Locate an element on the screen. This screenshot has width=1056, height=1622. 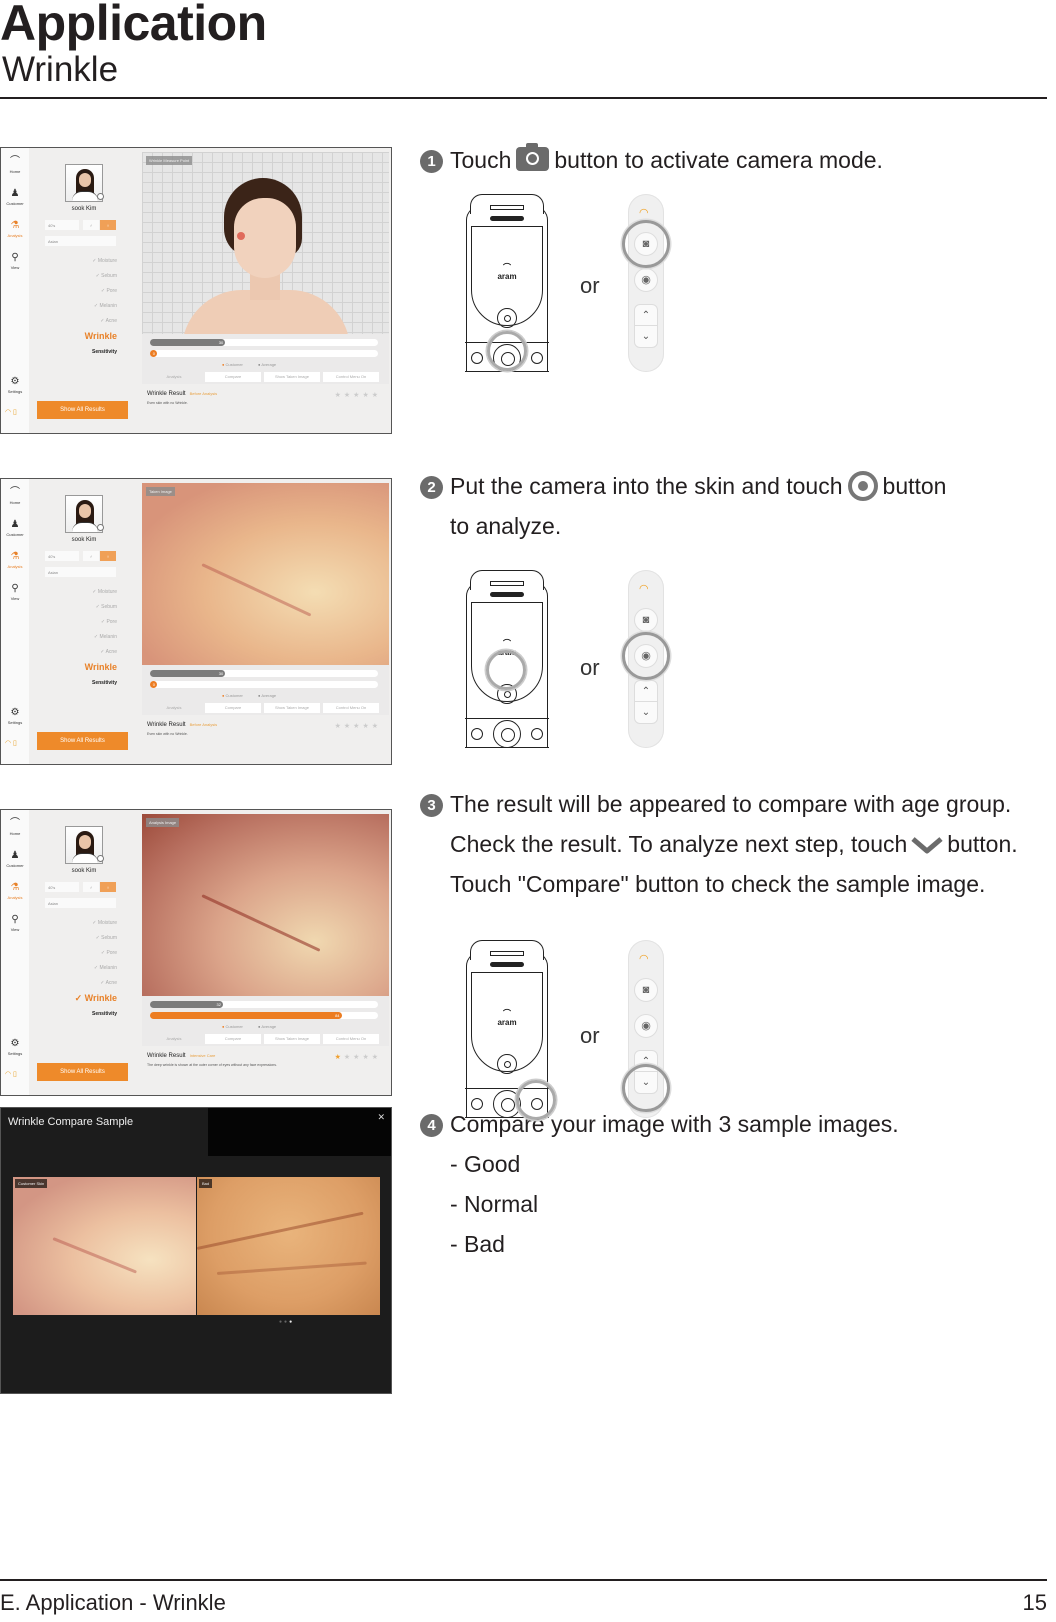
sample-good: - Good is located at coordinates (485, 1164).